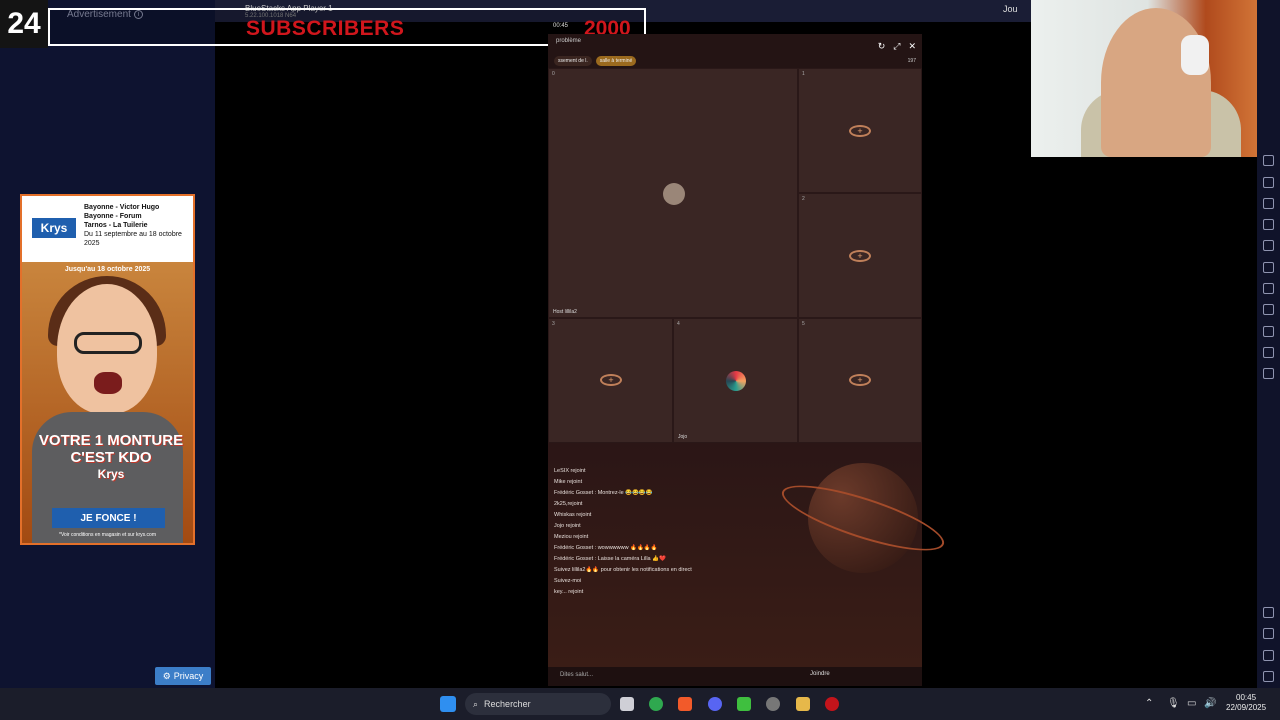 Image resolution: width=1280 pixels, height=720 pixels. What do you see at coordinates (568, 504) in the screenshot?
I see `chat-message: 2k25,rejoint` at bounding box center [568, 504].